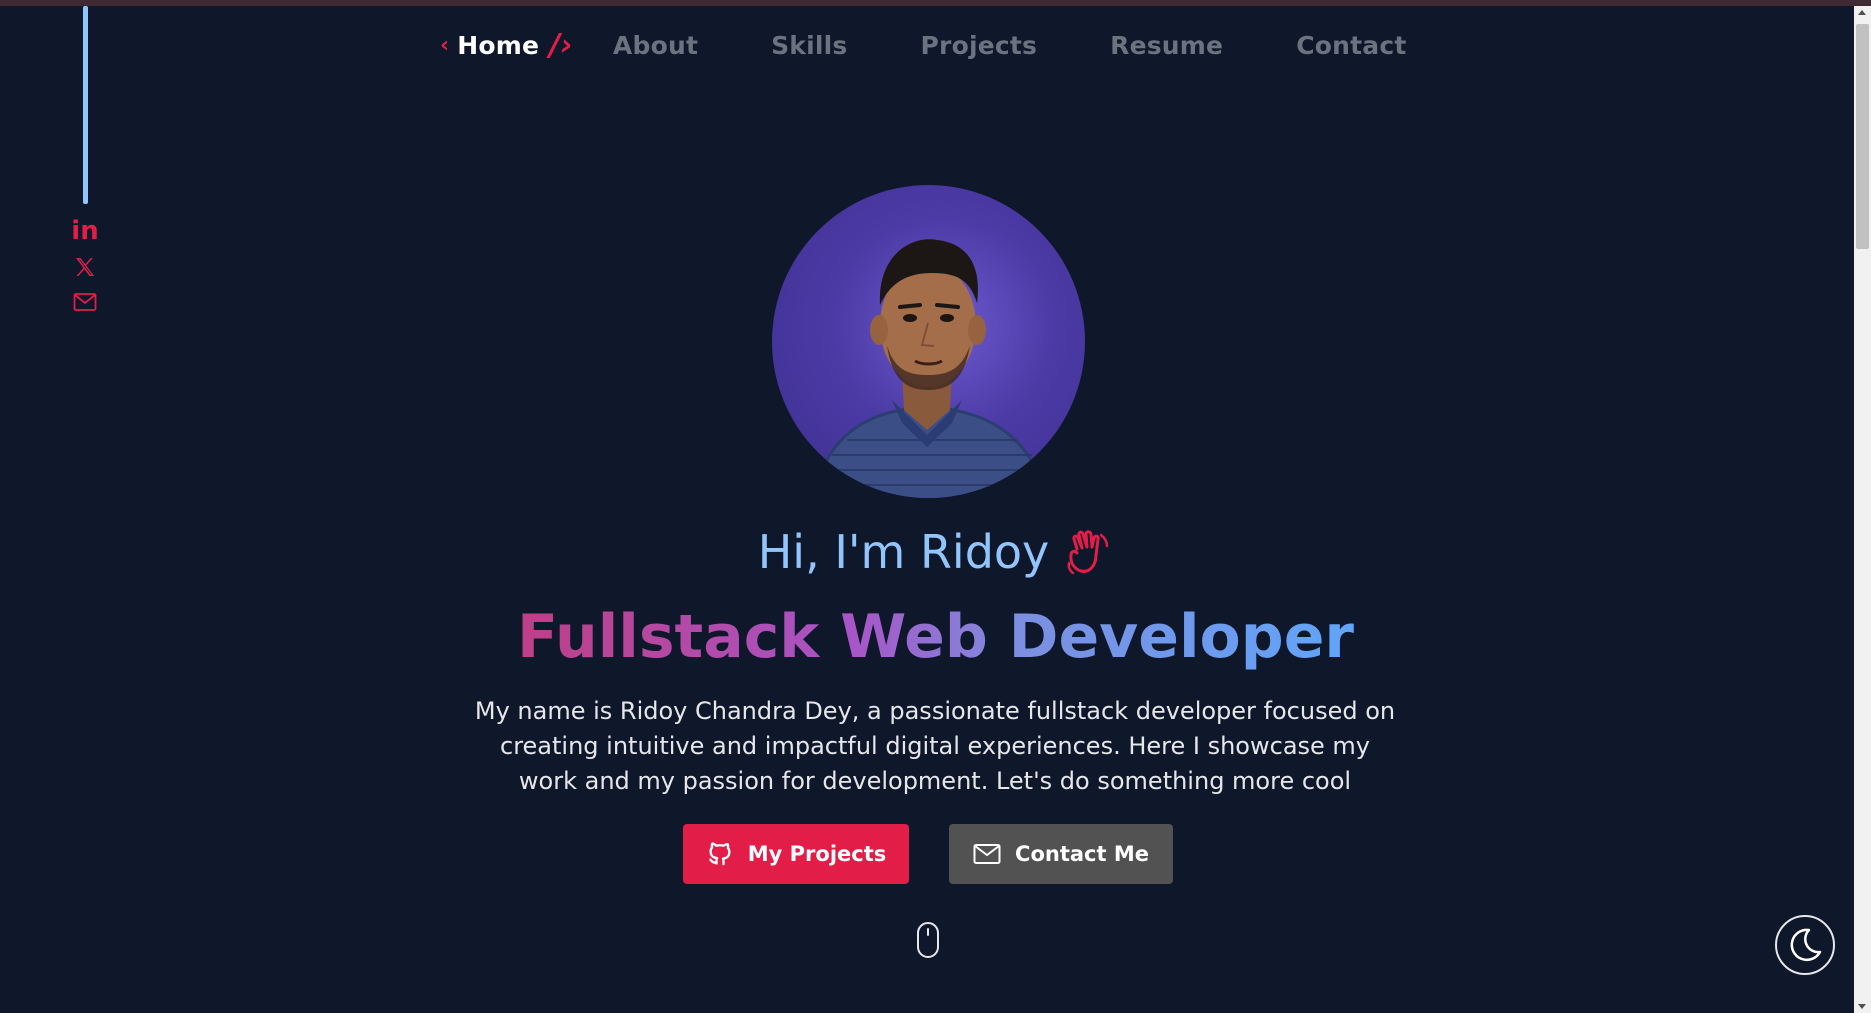  What do you see at coordinates (720, 854) in the screenshot?
I see `github-icon` at bounding box center [720, 854].